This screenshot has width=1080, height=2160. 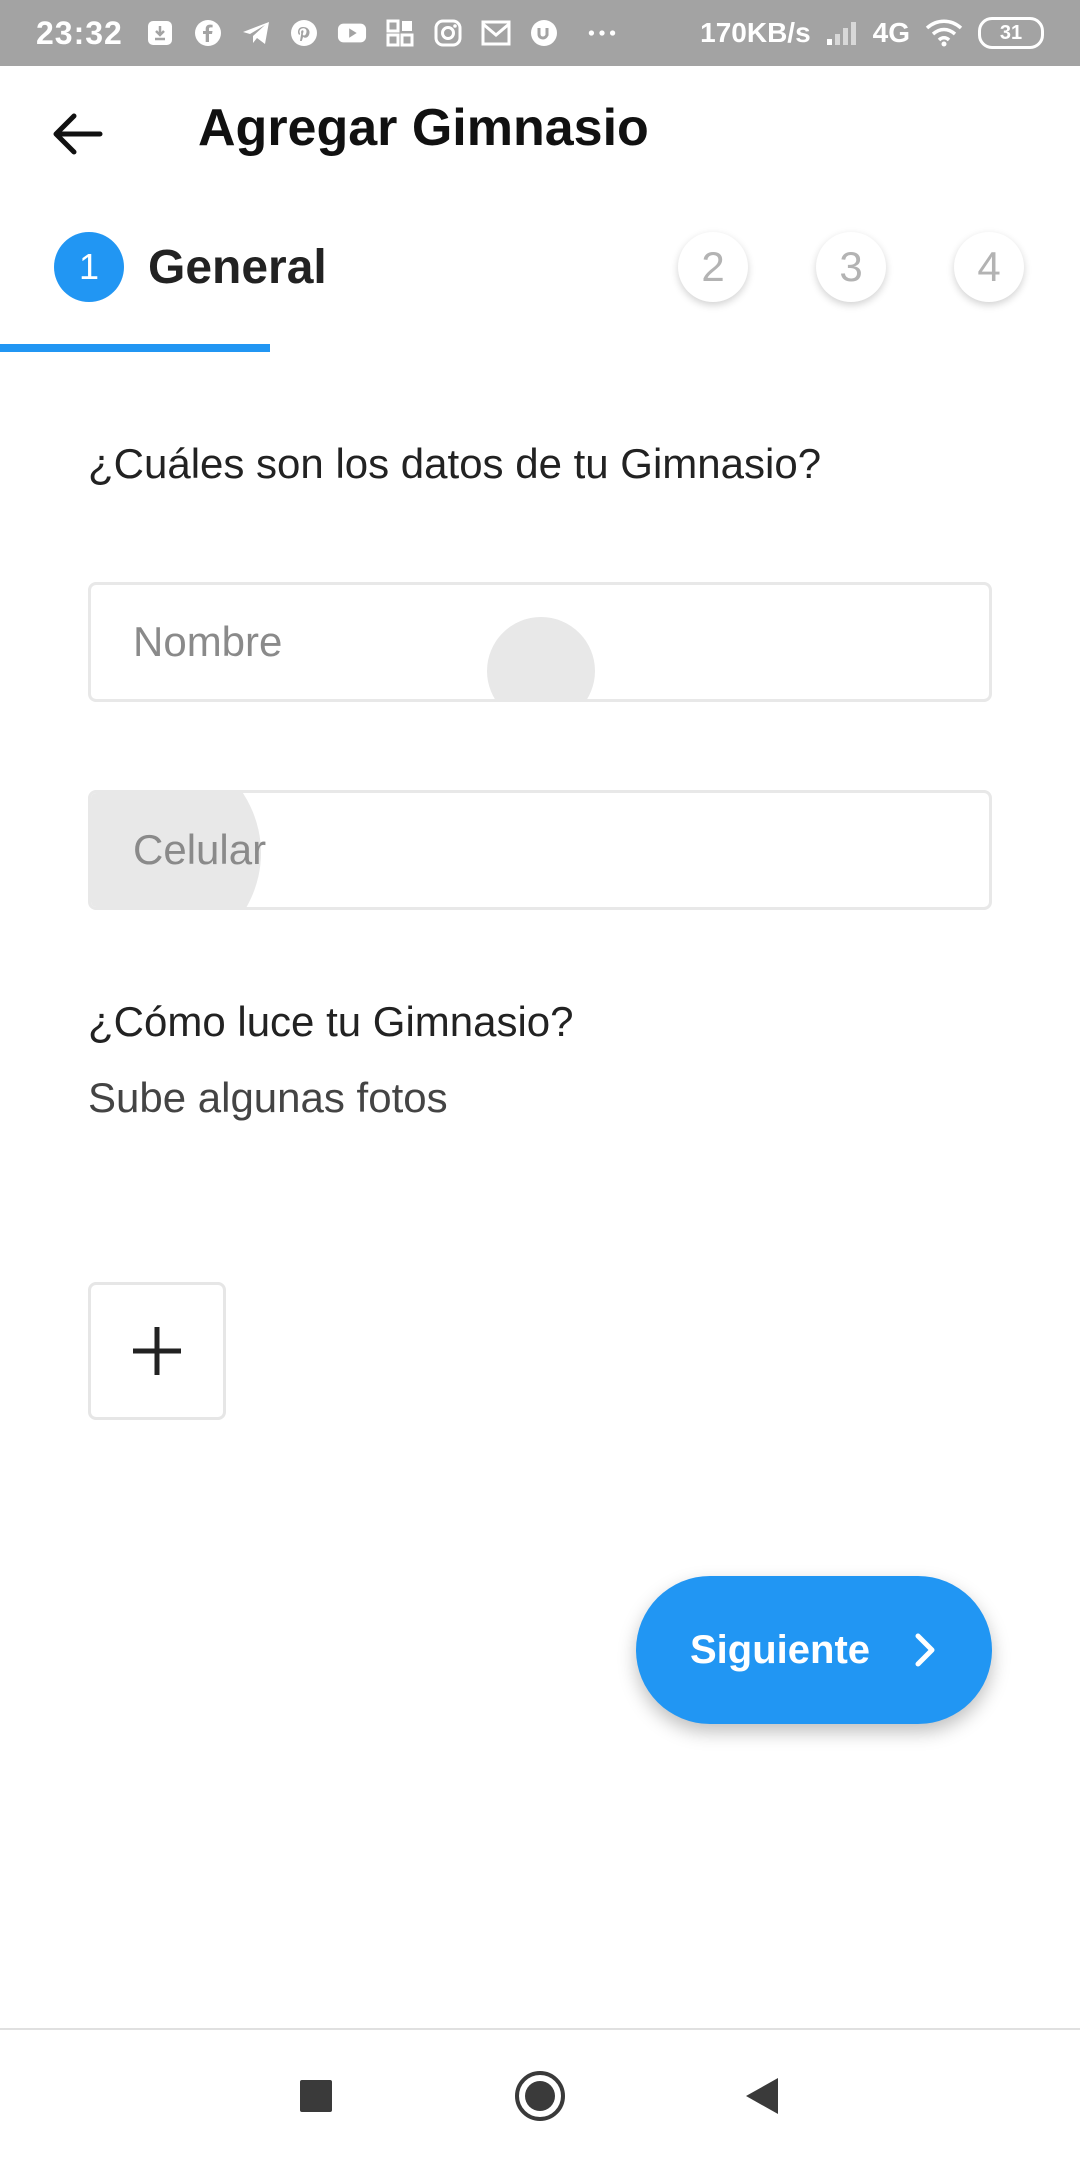 I want to click on system-nav-bar, so click(x=540, y=2094).